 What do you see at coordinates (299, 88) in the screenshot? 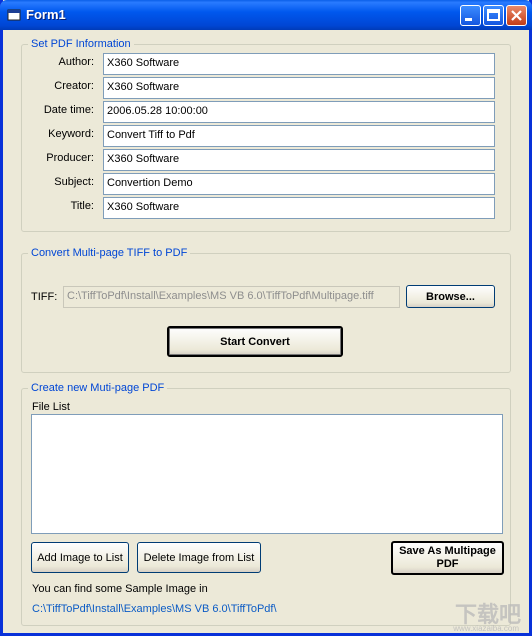
I see `creator-field: X360 Software` at bounding box center [299, 88].